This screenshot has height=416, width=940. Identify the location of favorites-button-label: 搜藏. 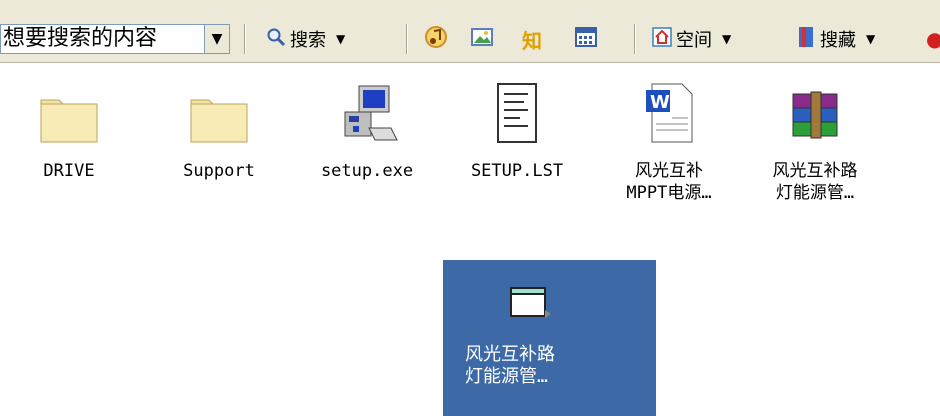
(838, 40).